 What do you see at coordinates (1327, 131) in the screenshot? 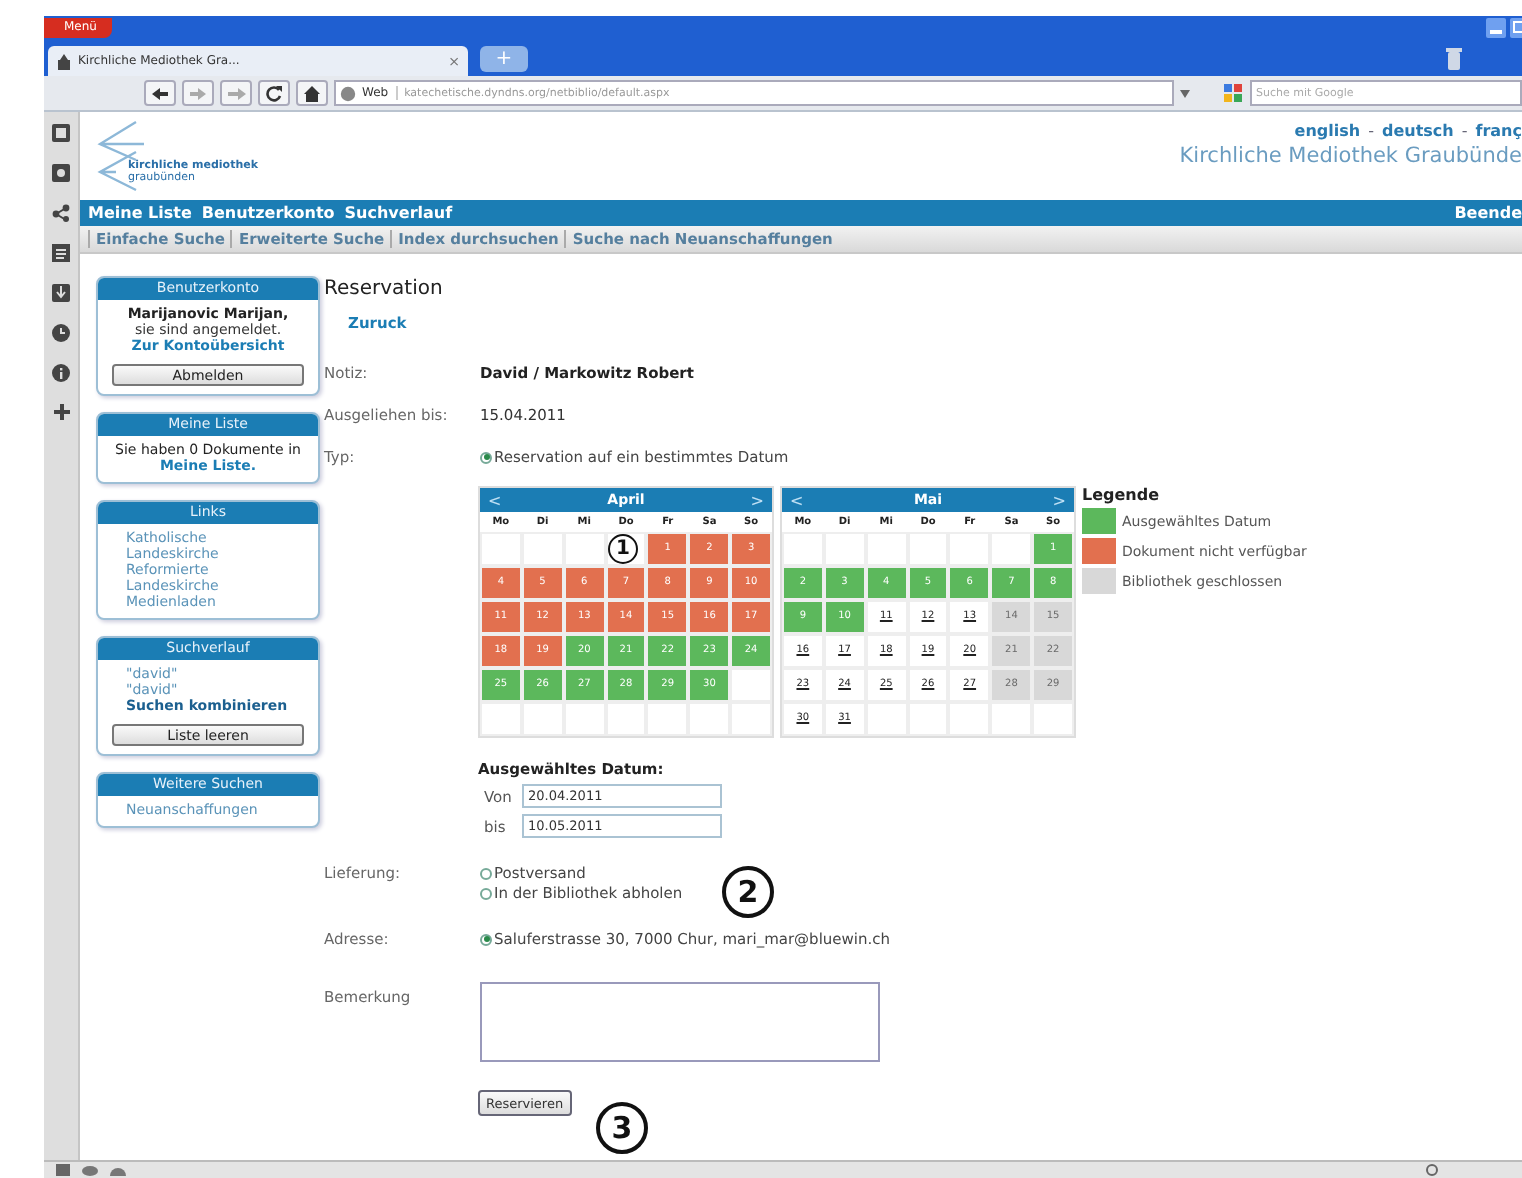
I see `language-link: english` at bounding box center [1327, 131].